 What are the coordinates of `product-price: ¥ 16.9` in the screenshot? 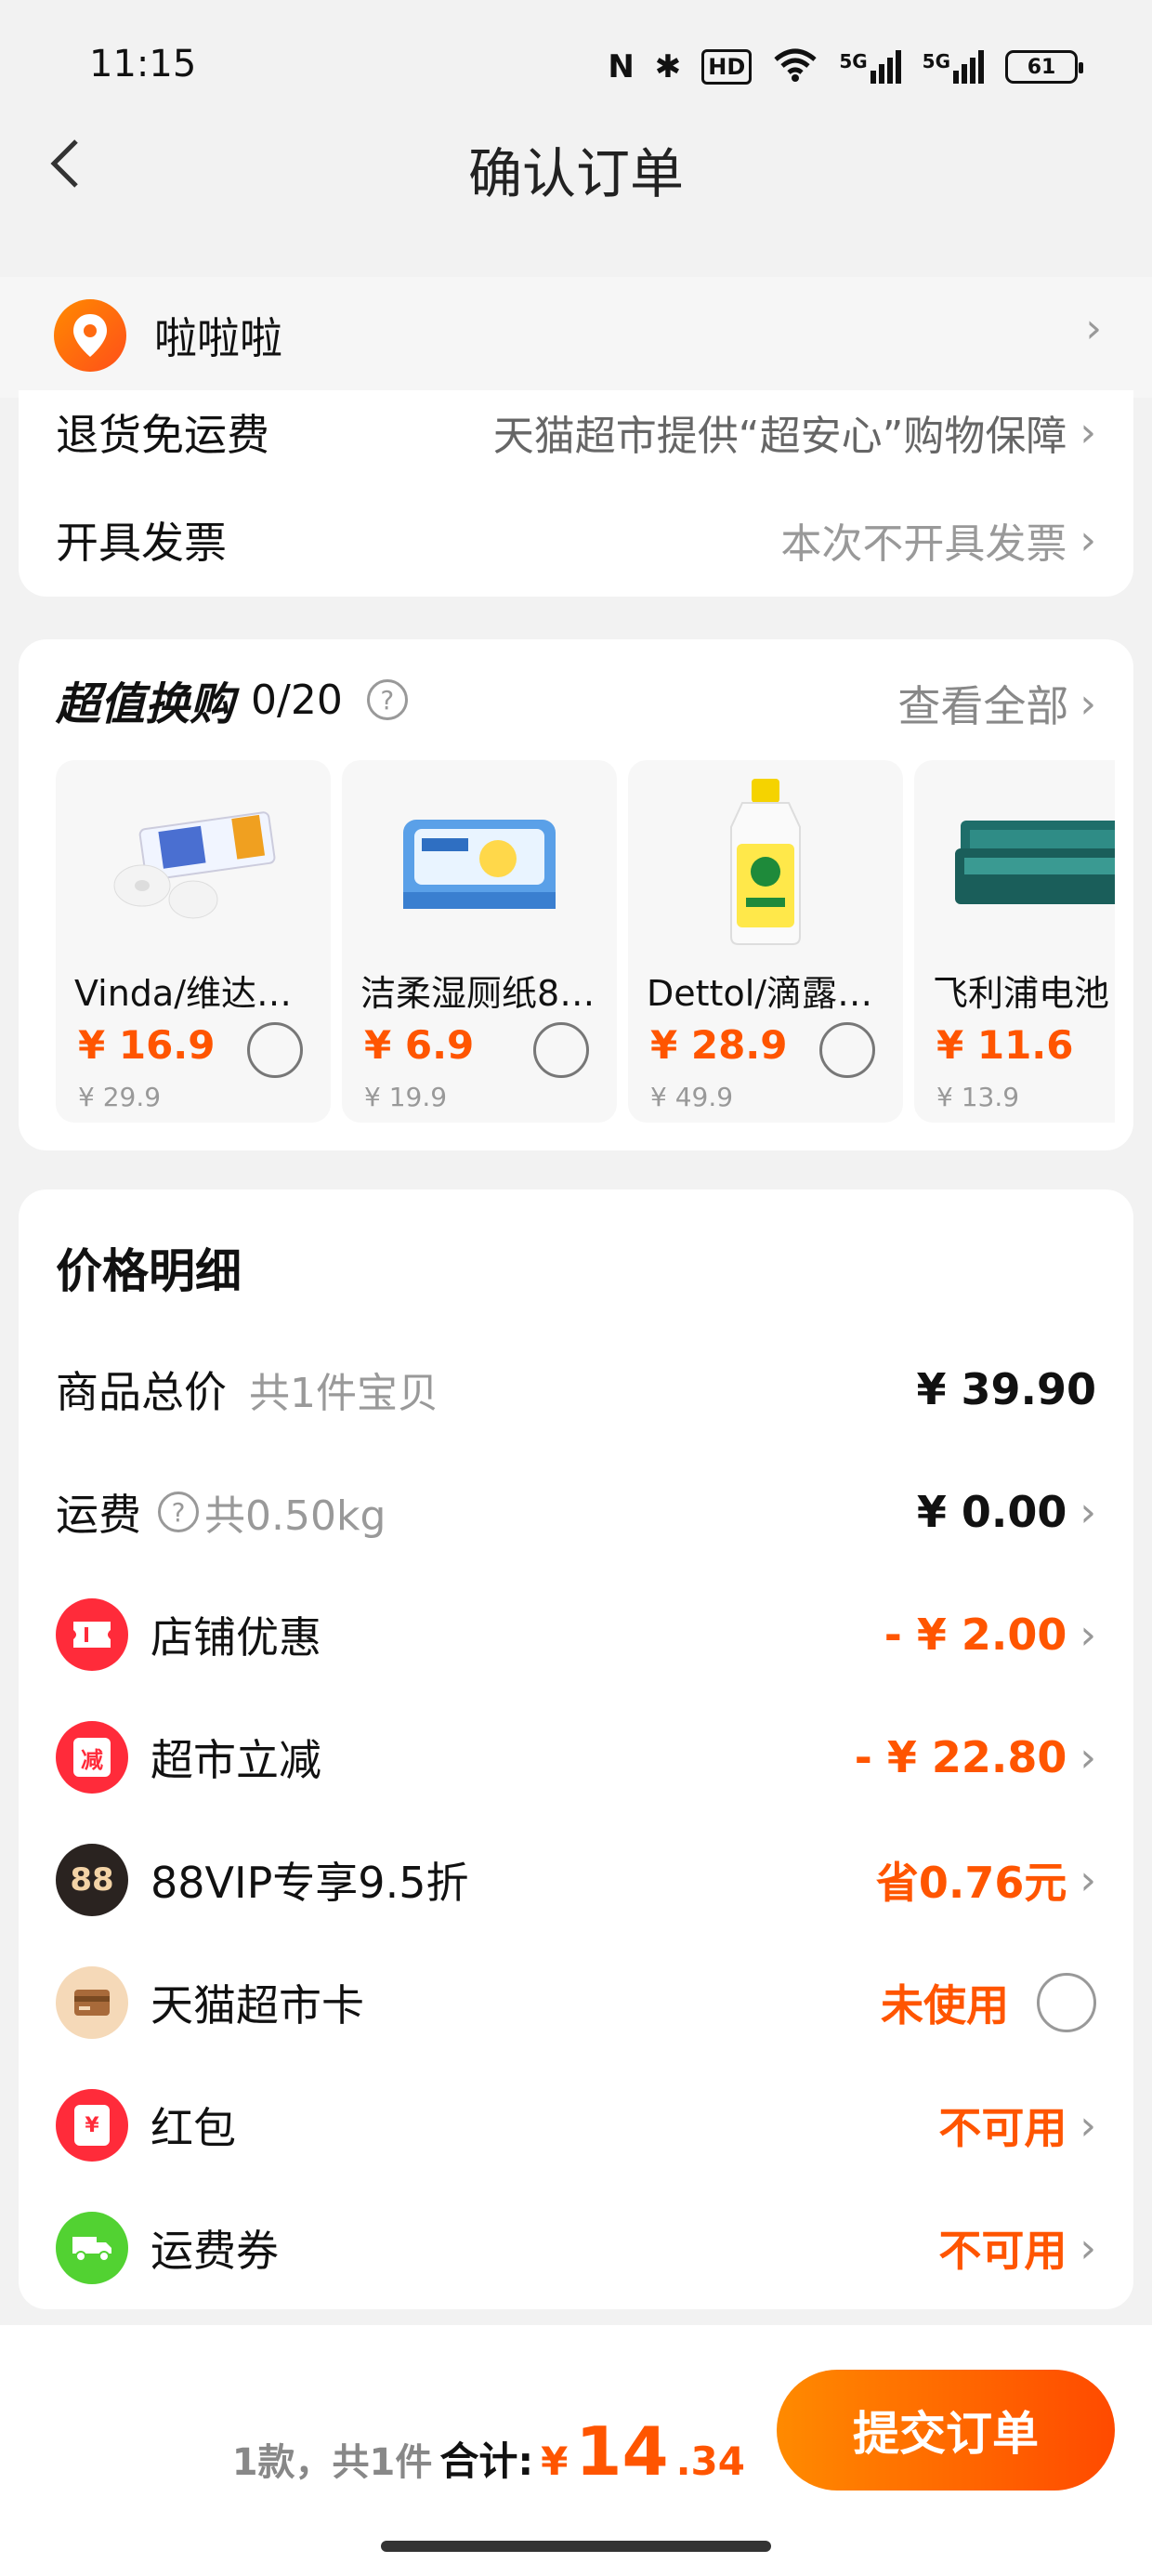 It's located at (147, 1045).